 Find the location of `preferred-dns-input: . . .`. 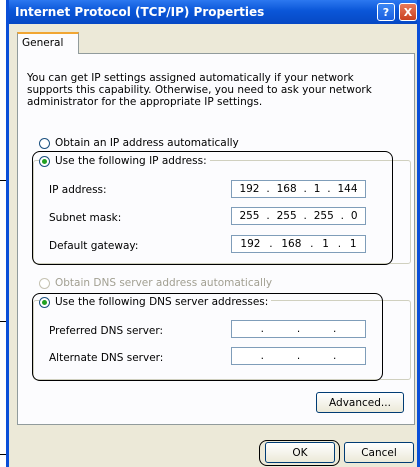

preferred-dns-input: . . . is located at coordinates (298, 329).